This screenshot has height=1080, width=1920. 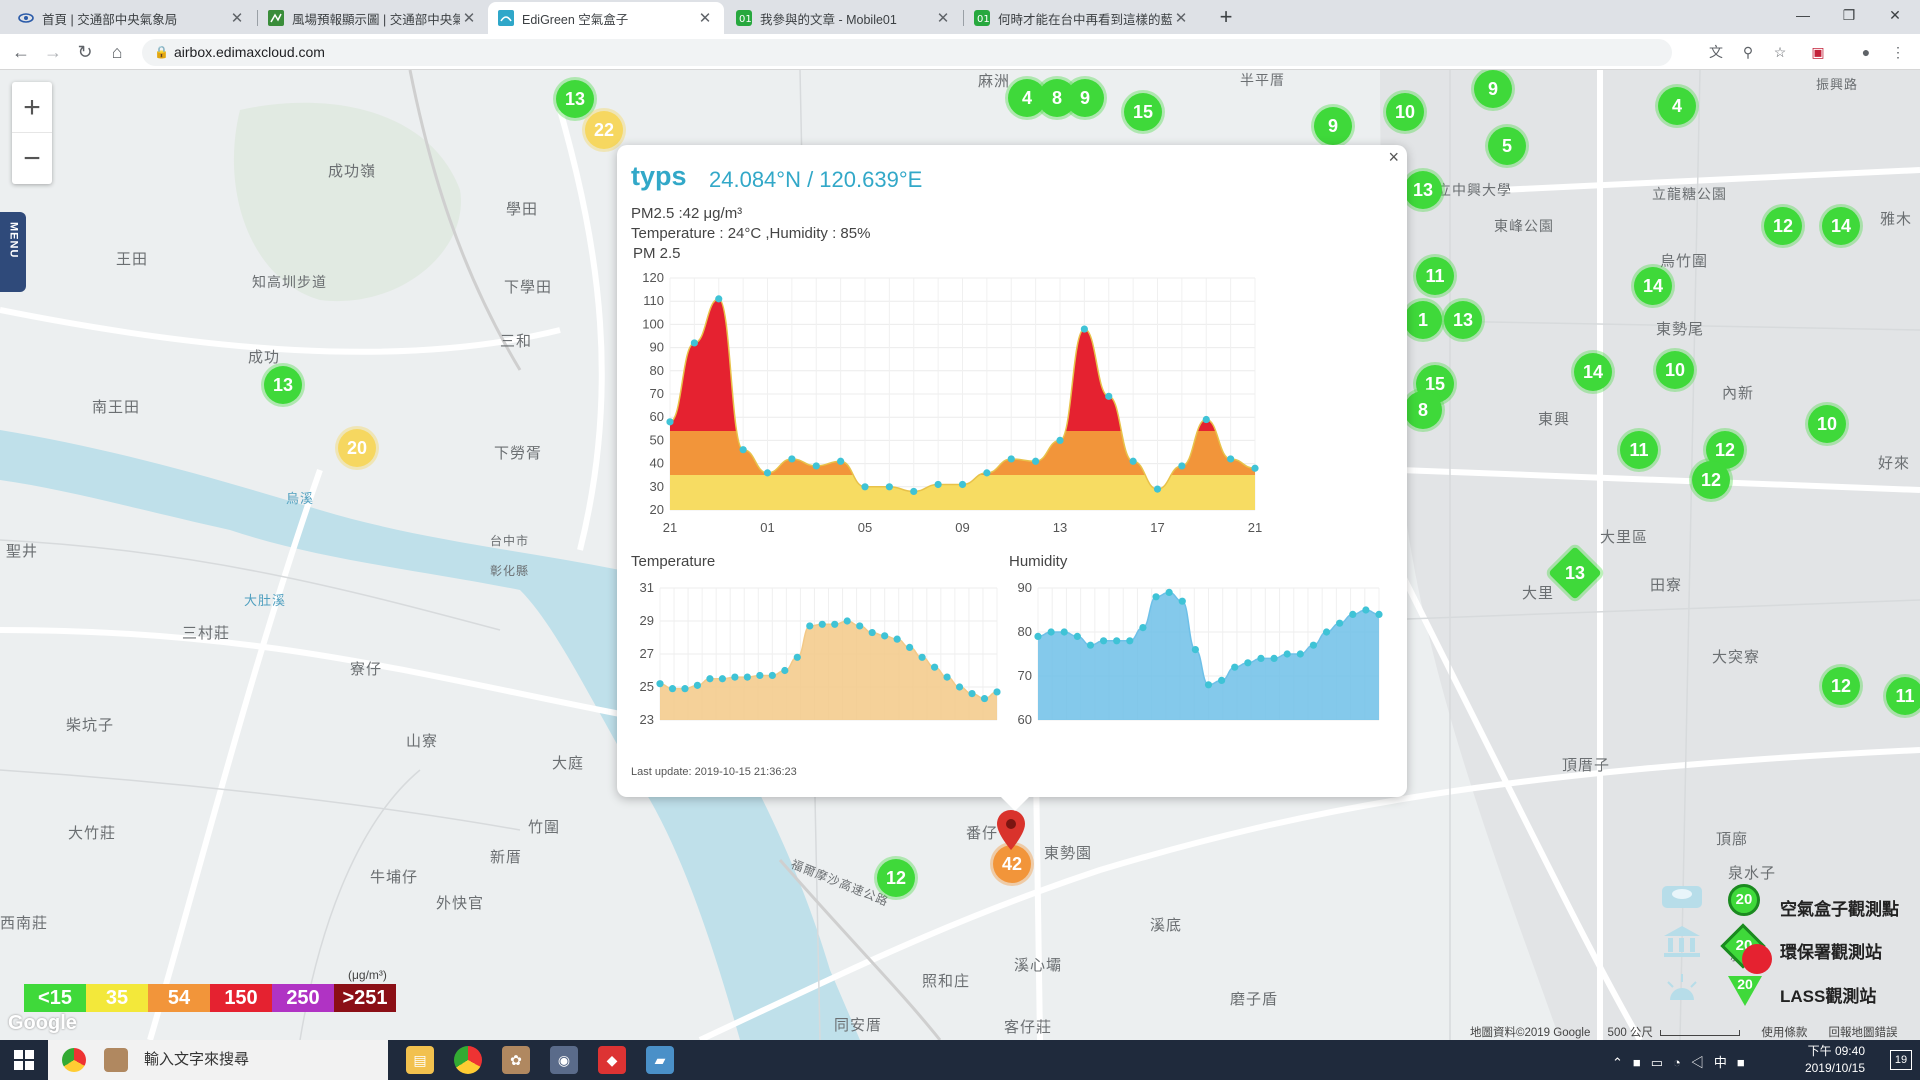 I want to click on notification-icon: 19, so click(x=1901, y=1060).